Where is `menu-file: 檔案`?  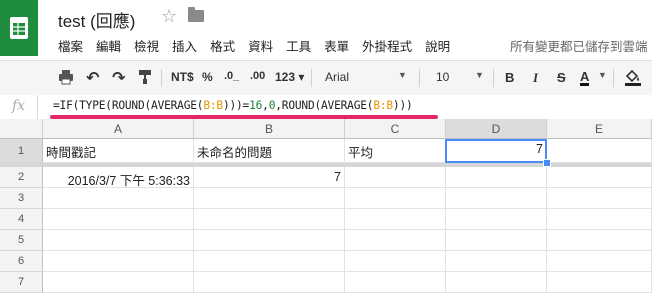 menu-file: 檔案 is located at coordinates (70, 45).